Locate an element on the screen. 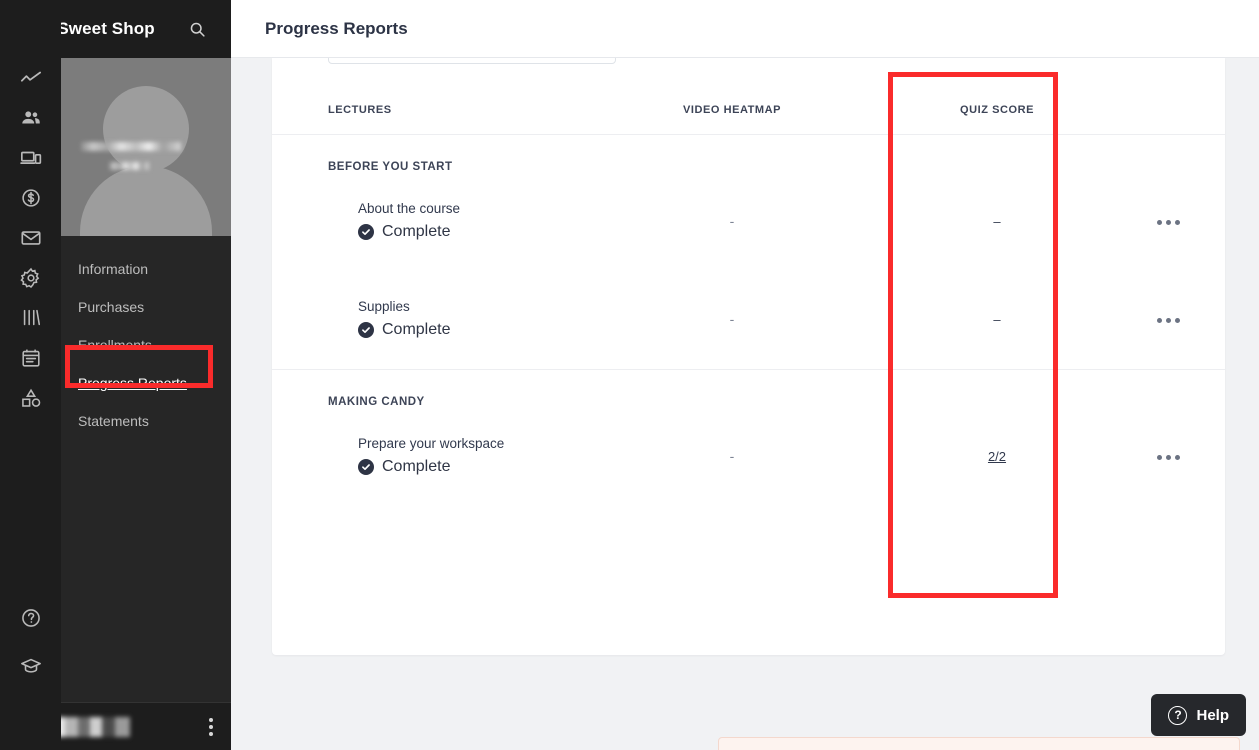 The image size is (1259, 750). help-button-label: Help is located at coordinates (1212, 715).